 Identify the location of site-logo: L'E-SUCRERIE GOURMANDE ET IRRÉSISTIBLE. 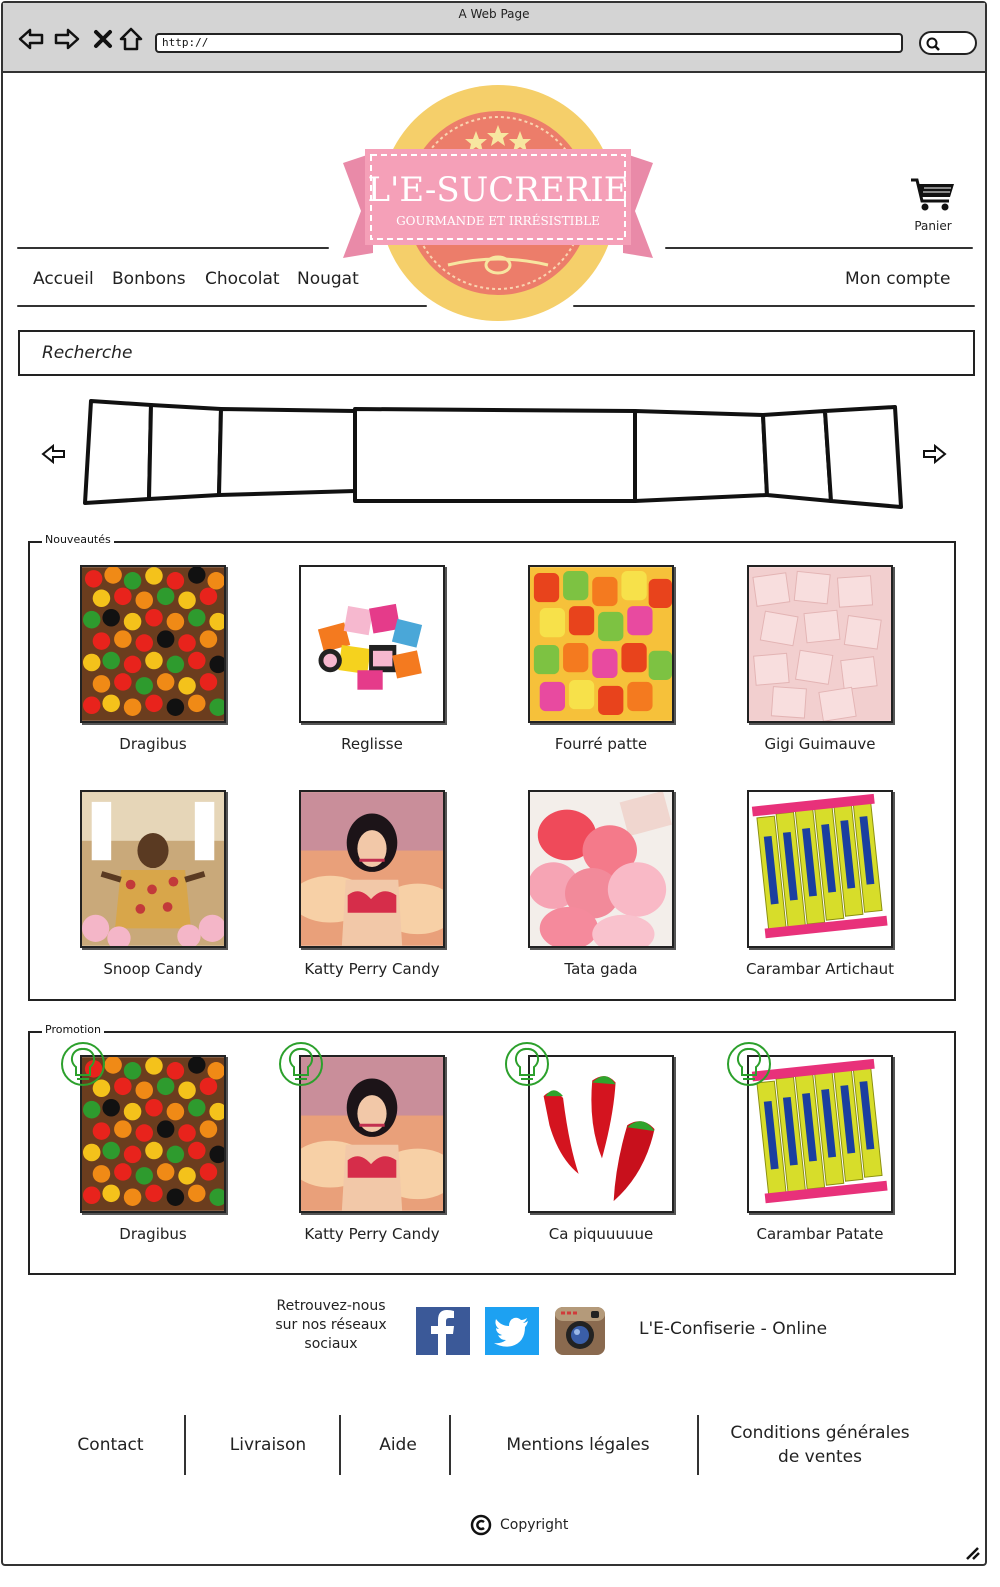
(498, 205).